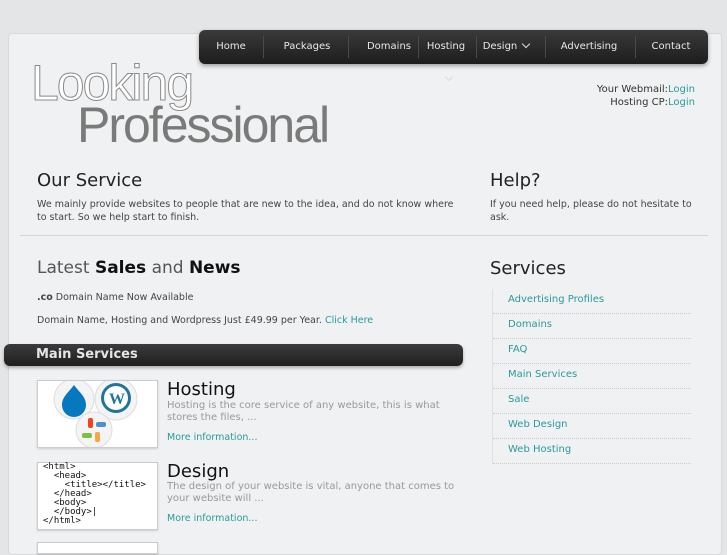 This screenshot has width=727, height=555. I want to click on services-item: Main Services, so click(592, 376).